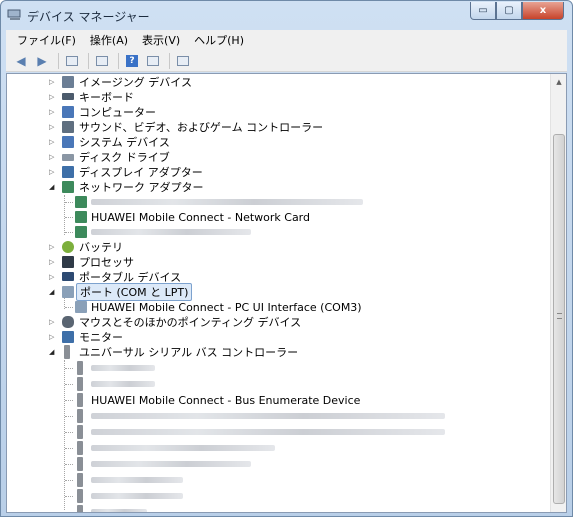 The width and height of the screenshot is (573, 517). What do you see at coordinates (277, 337) in the screenshot?
I see `tree-item-monitor: ▷ モニター` at bounding box center [277, 337].